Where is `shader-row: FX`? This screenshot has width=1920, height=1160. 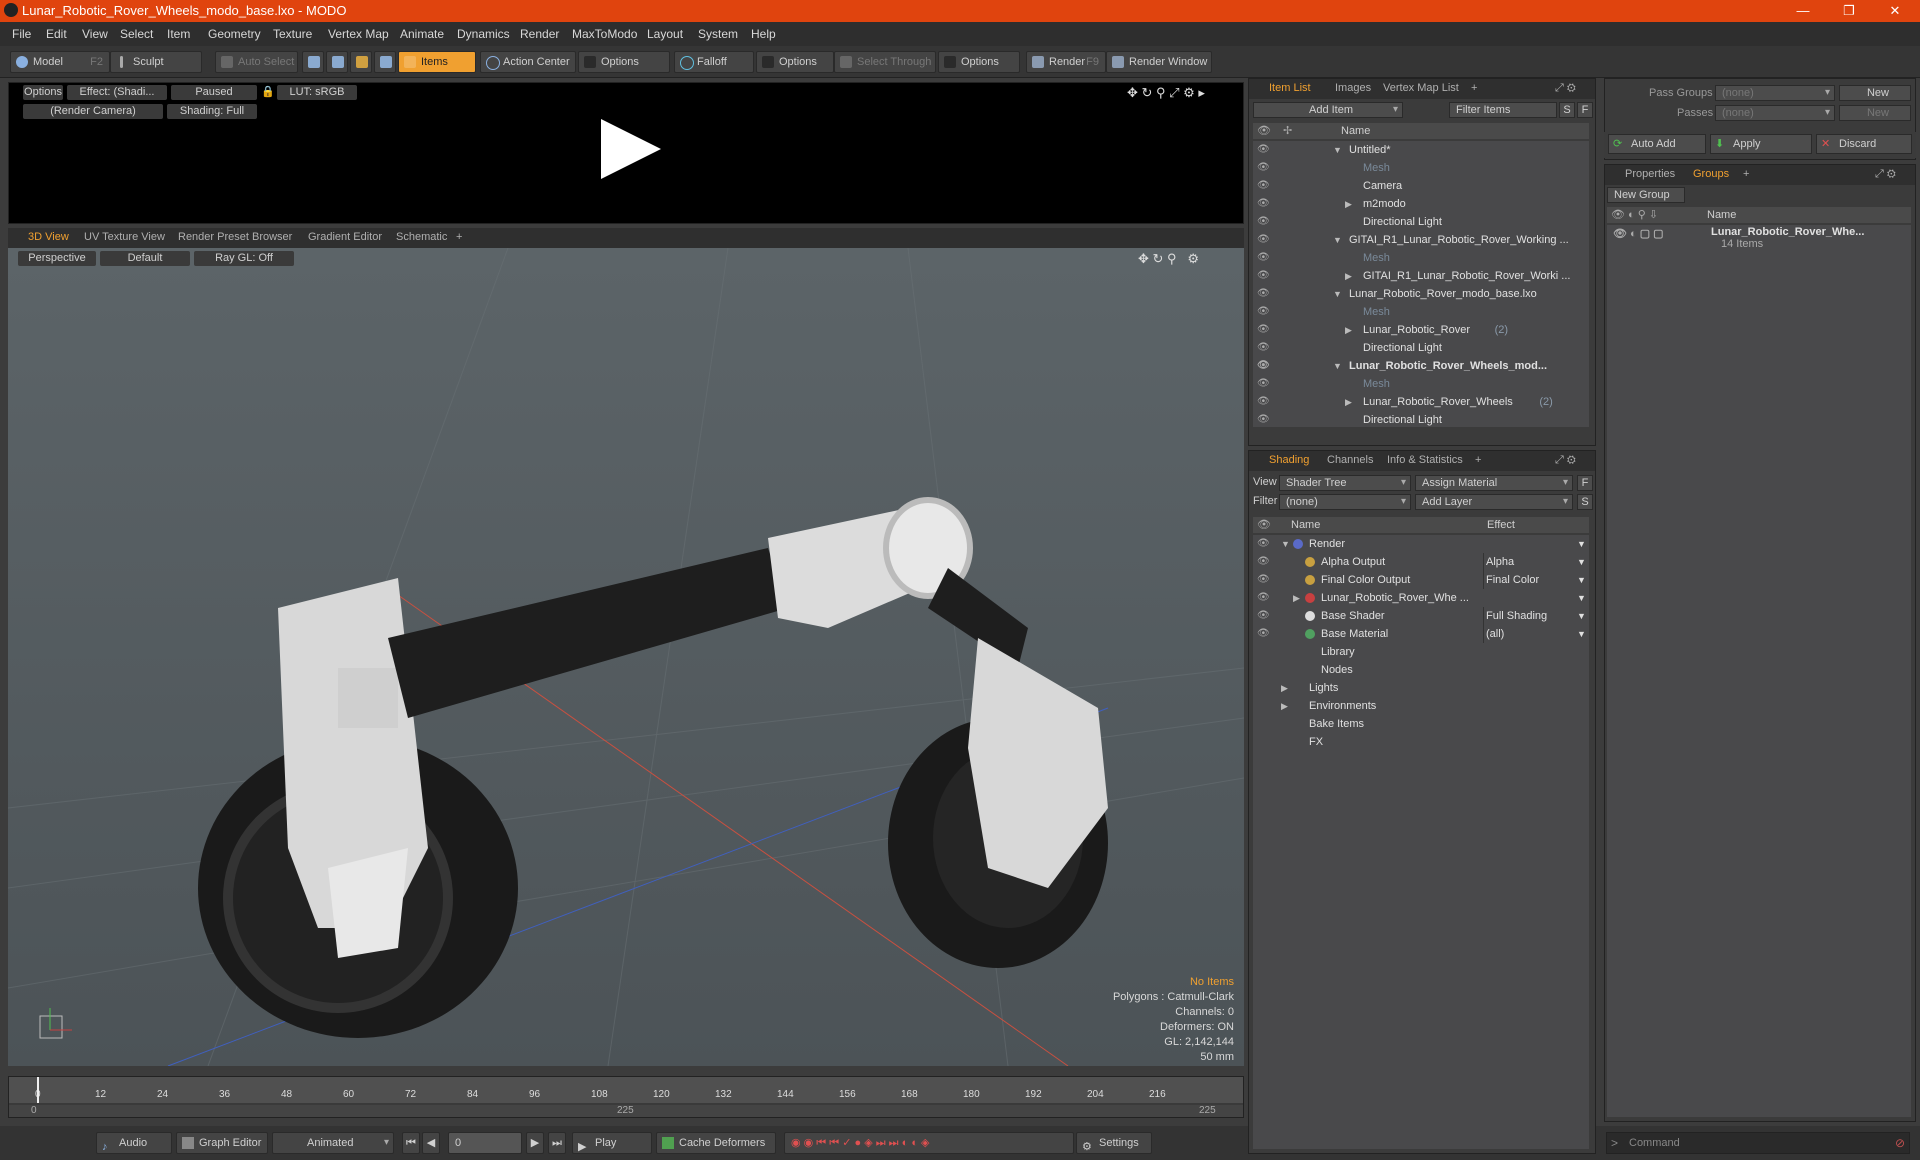
shader-row: FX is located at coordinates (1421, 742).